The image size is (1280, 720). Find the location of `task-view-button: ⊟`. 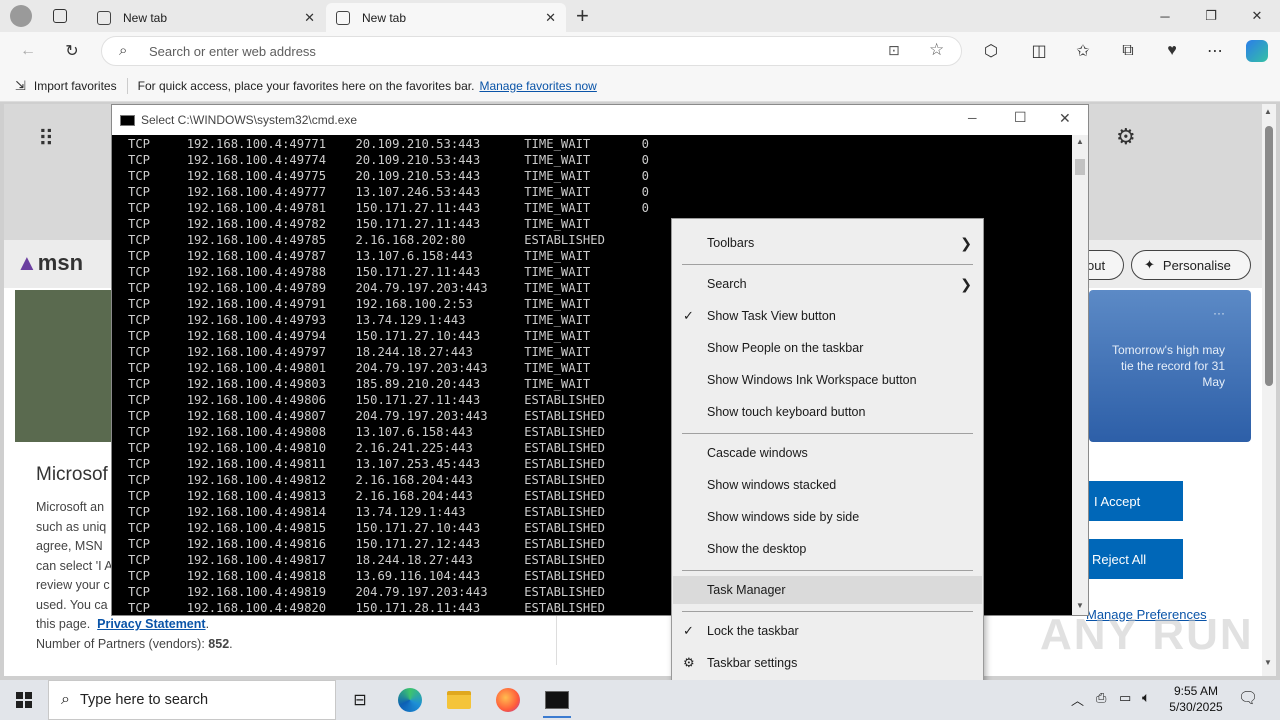

task-view-button: ⊟ is located at coordinates (360, 700).